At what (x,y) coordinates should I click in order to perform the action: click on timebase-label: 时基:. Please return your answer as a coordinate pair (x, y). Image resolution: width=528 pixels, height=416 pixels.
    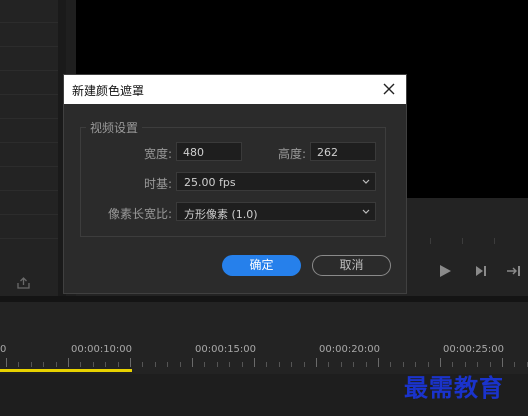
    Looking at the image, I should click on (157, 184).